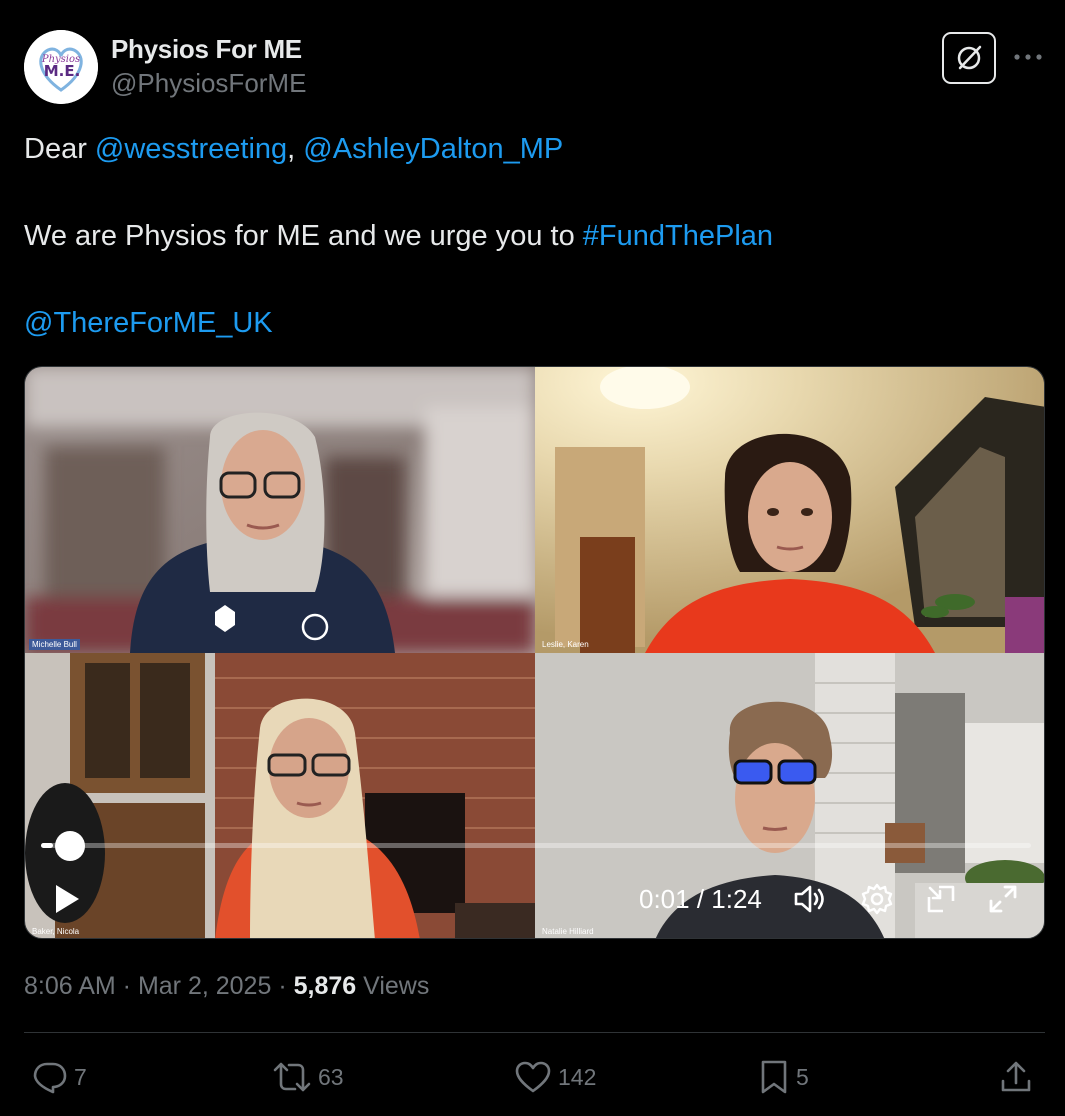 This screenshot has height=1116, width=1065. Describe the element at coordinates (524, 323) in the screenshot. I see `tweet-line-tag: @ThereForME_UK` at that location.